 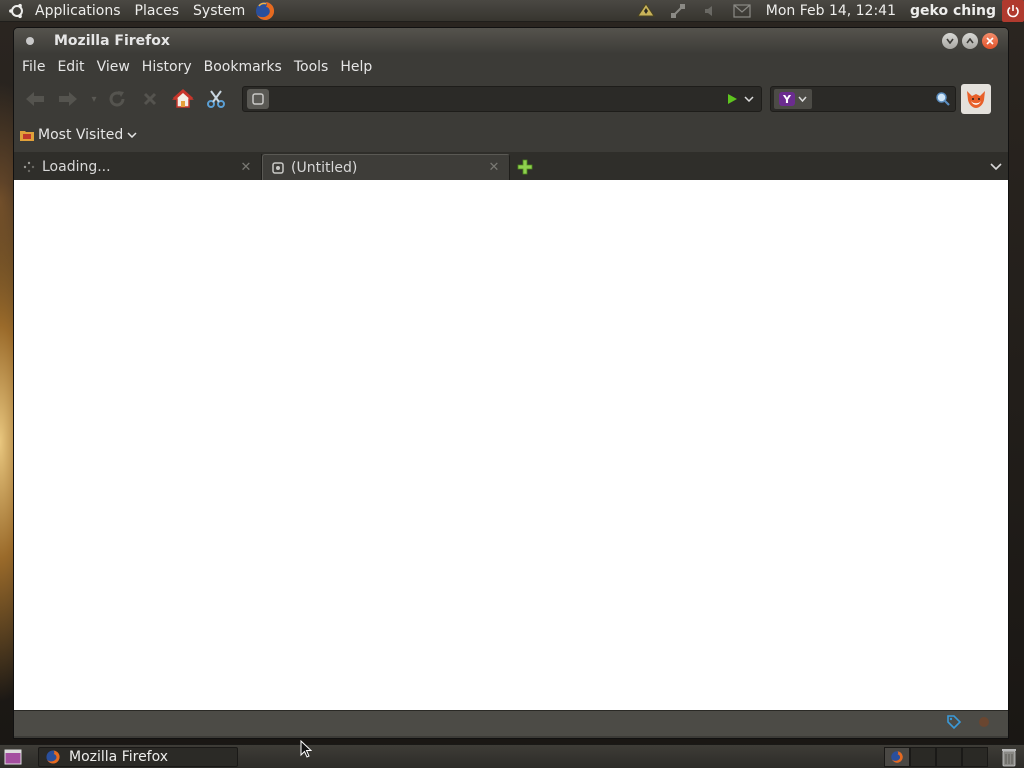 I want to click on loading-throbber-icon, so click(x=29, y=167).